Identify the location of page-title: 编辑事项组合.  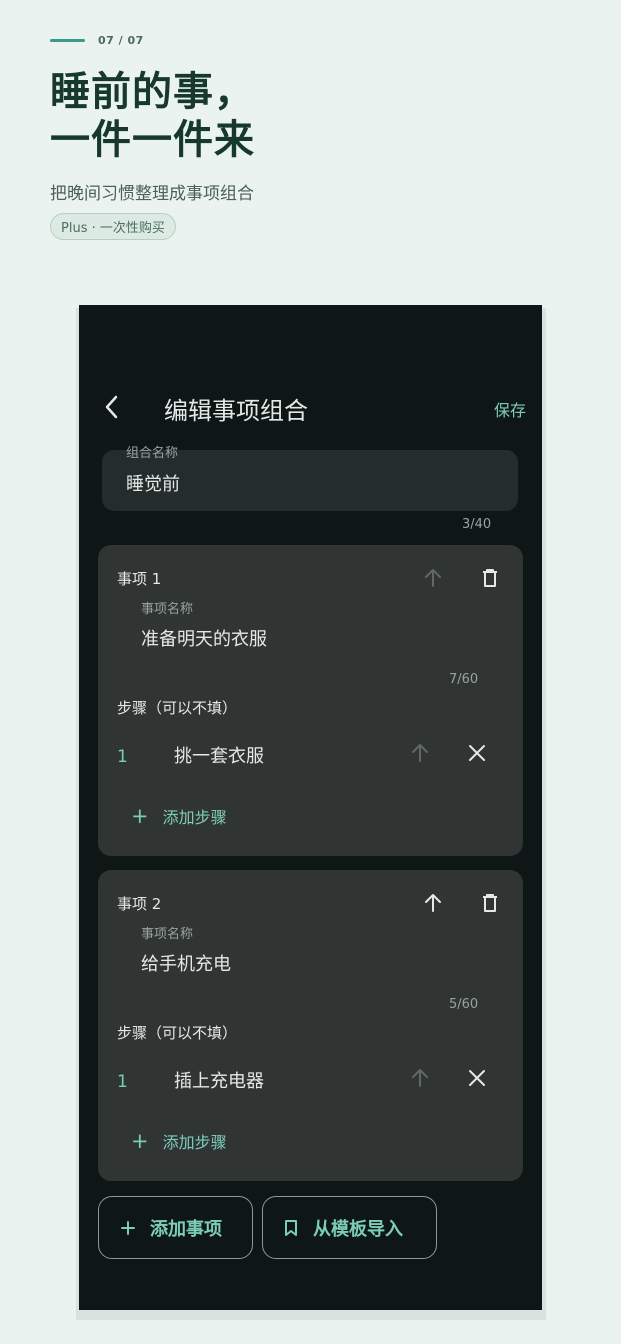
(236, 411).